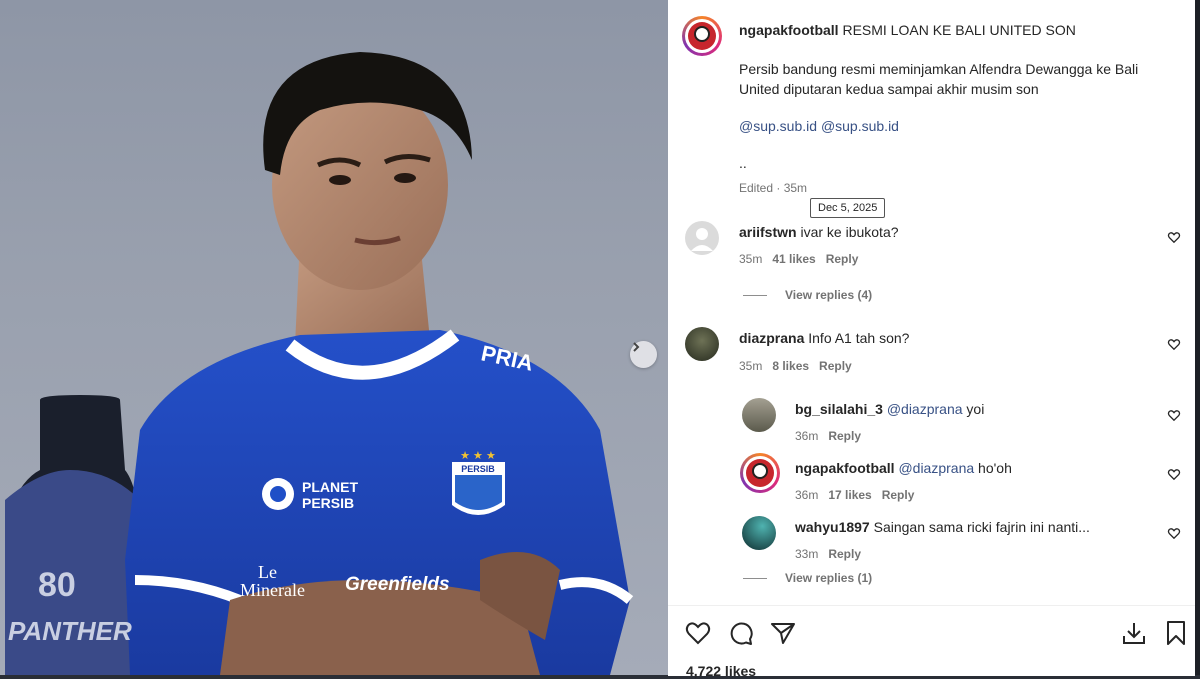 The width and height of the screenshot is (1200, 679). What do you see at coordinates (829, 295) in the screenshot?
I see `view-replies-label: View replies (4)` at bounding box center [829, 295].